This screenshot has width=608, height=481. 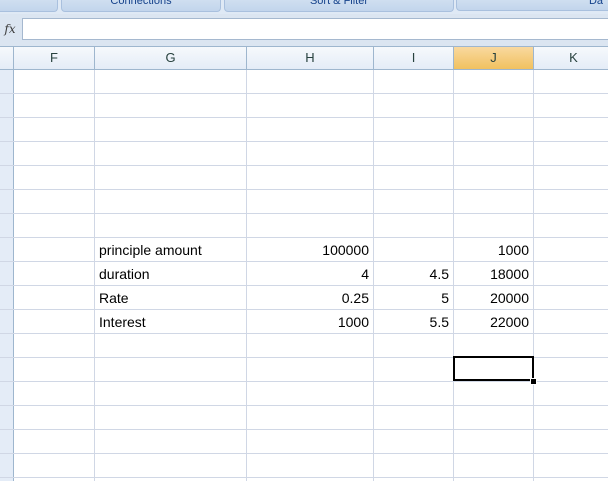 What do you see at coordinates (493, 297) in the screenshot?
I see `cell-j-rate: 20000` at bounding box center [493, 297].